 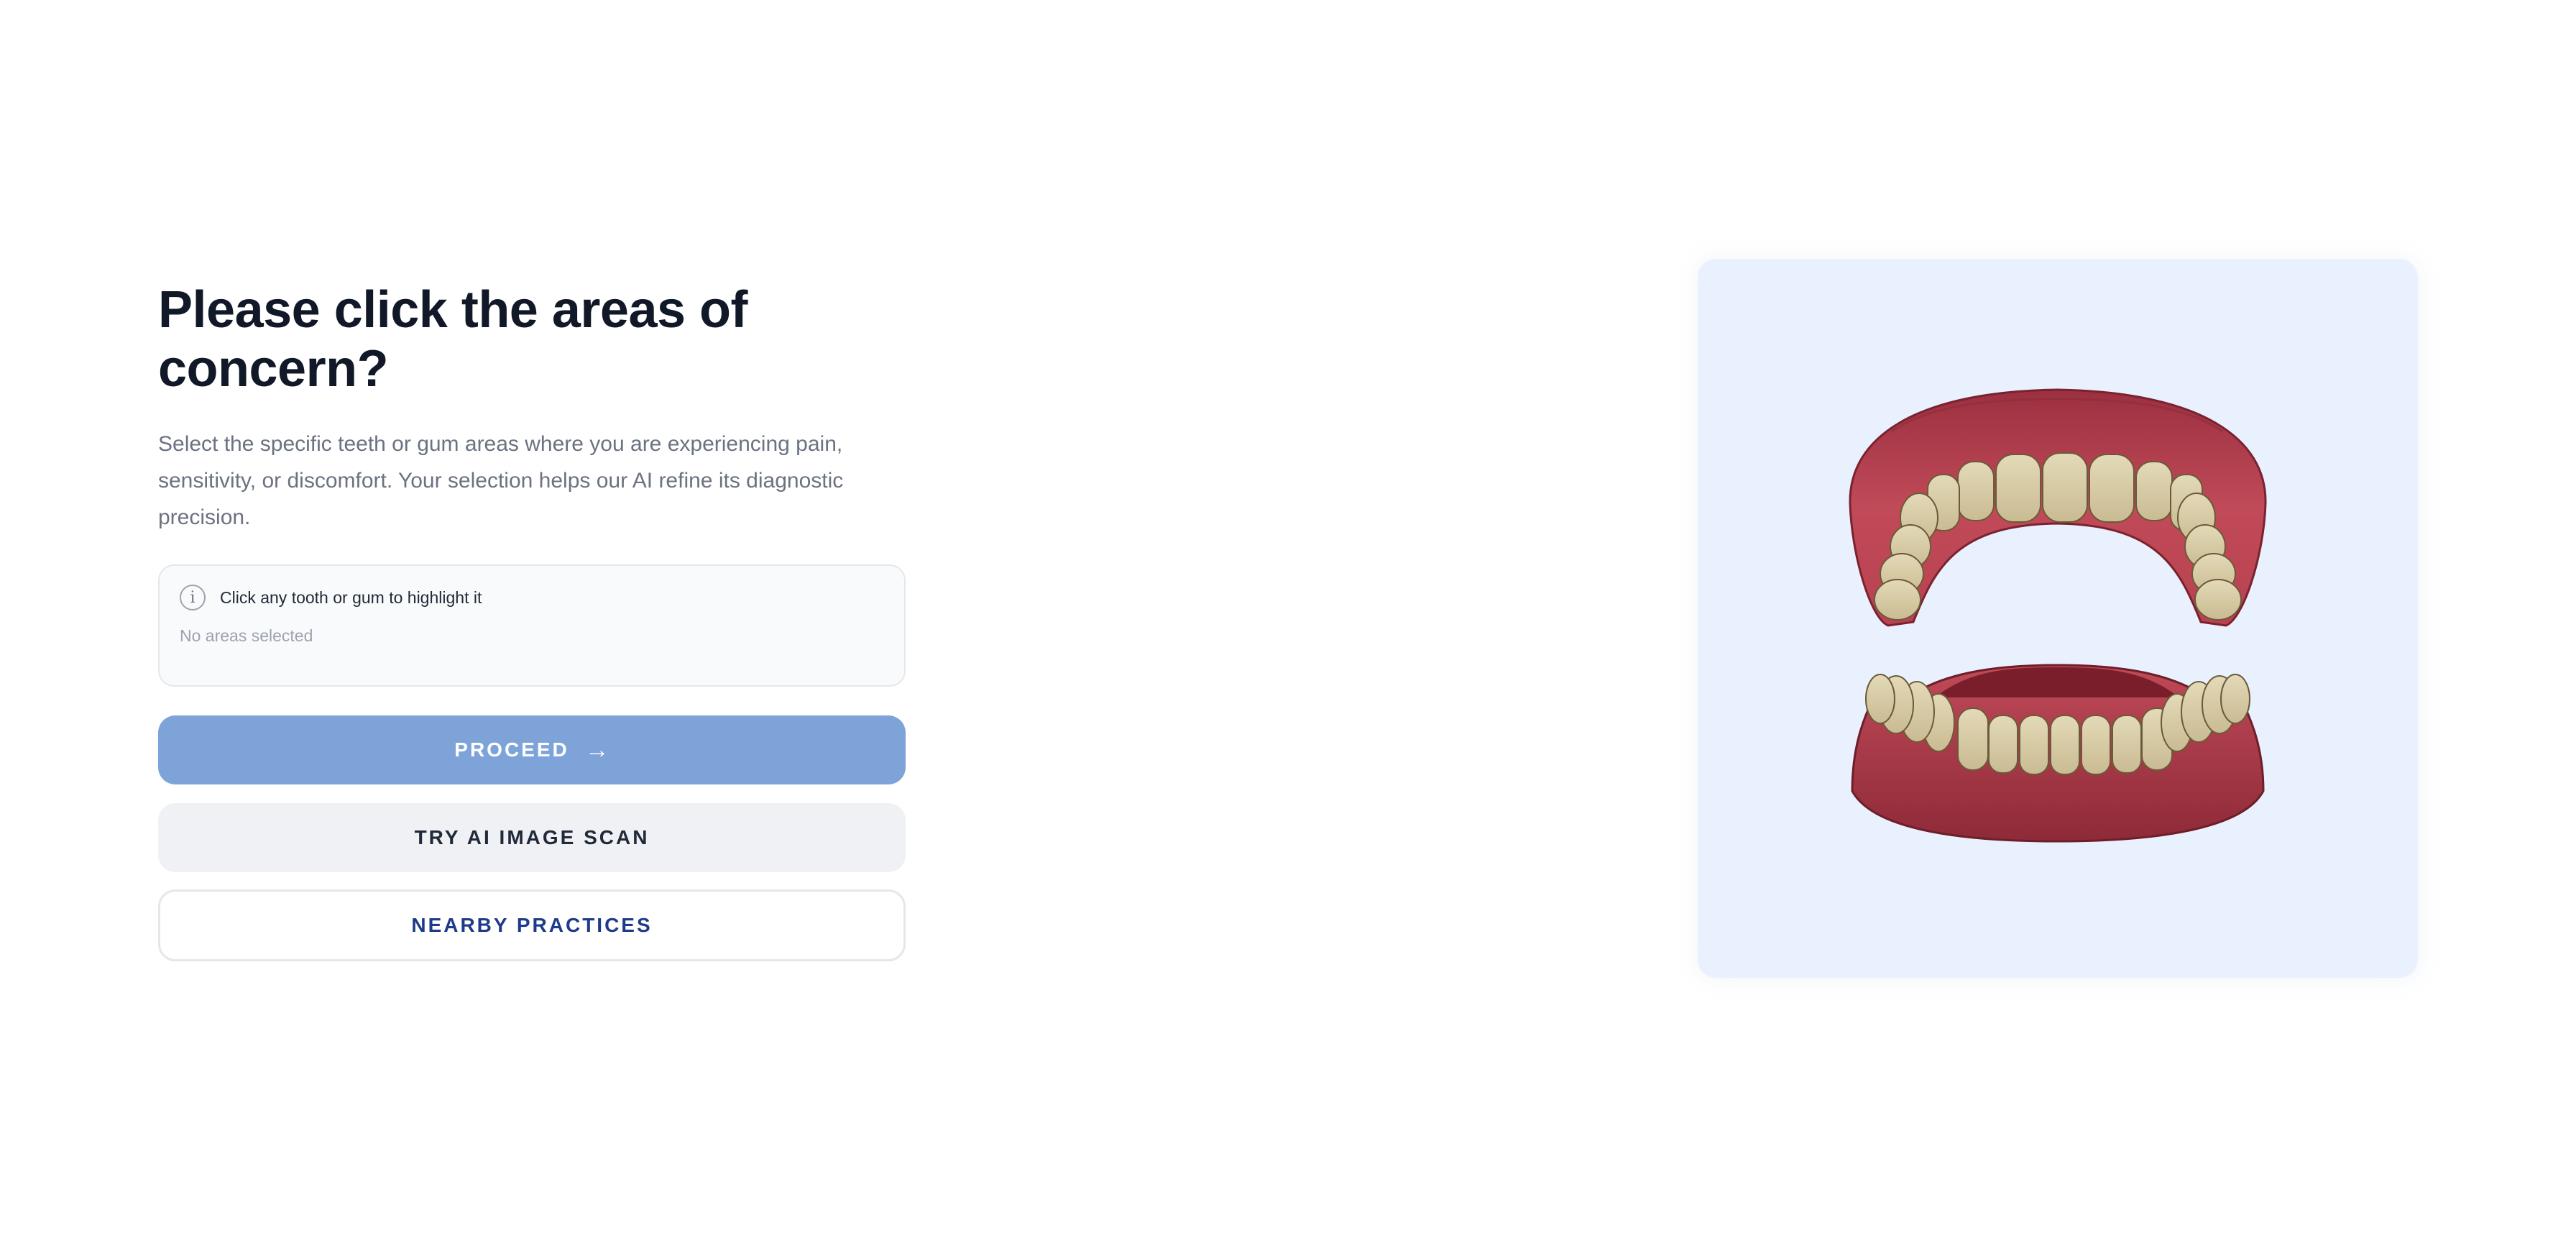 I want to click on page-title: Please click the areas of concern?, so click(x=453, y=339).